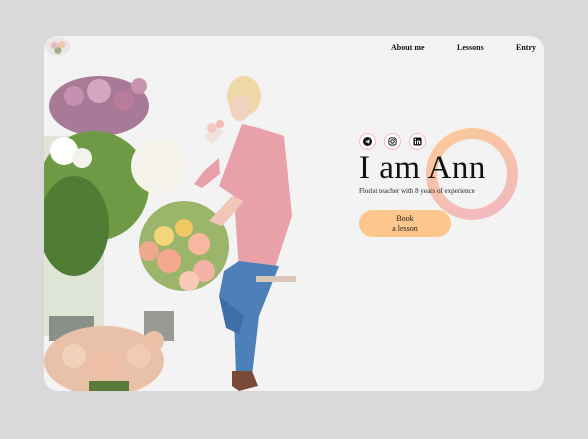 The width and height of the screenshot is (588, 439). Describe the element at coordinates (405, 218) in the screenshot. I see `book-button-line1: Book` at that location.